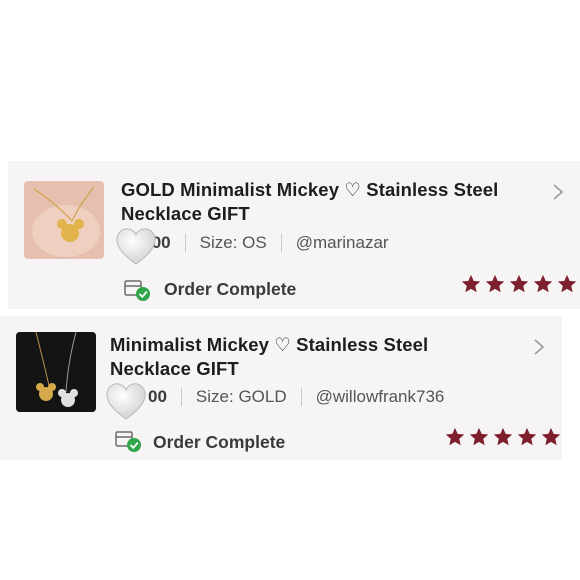 This screenshot has width=580, height=580. I want to click on price: 00, so click(157, 396).